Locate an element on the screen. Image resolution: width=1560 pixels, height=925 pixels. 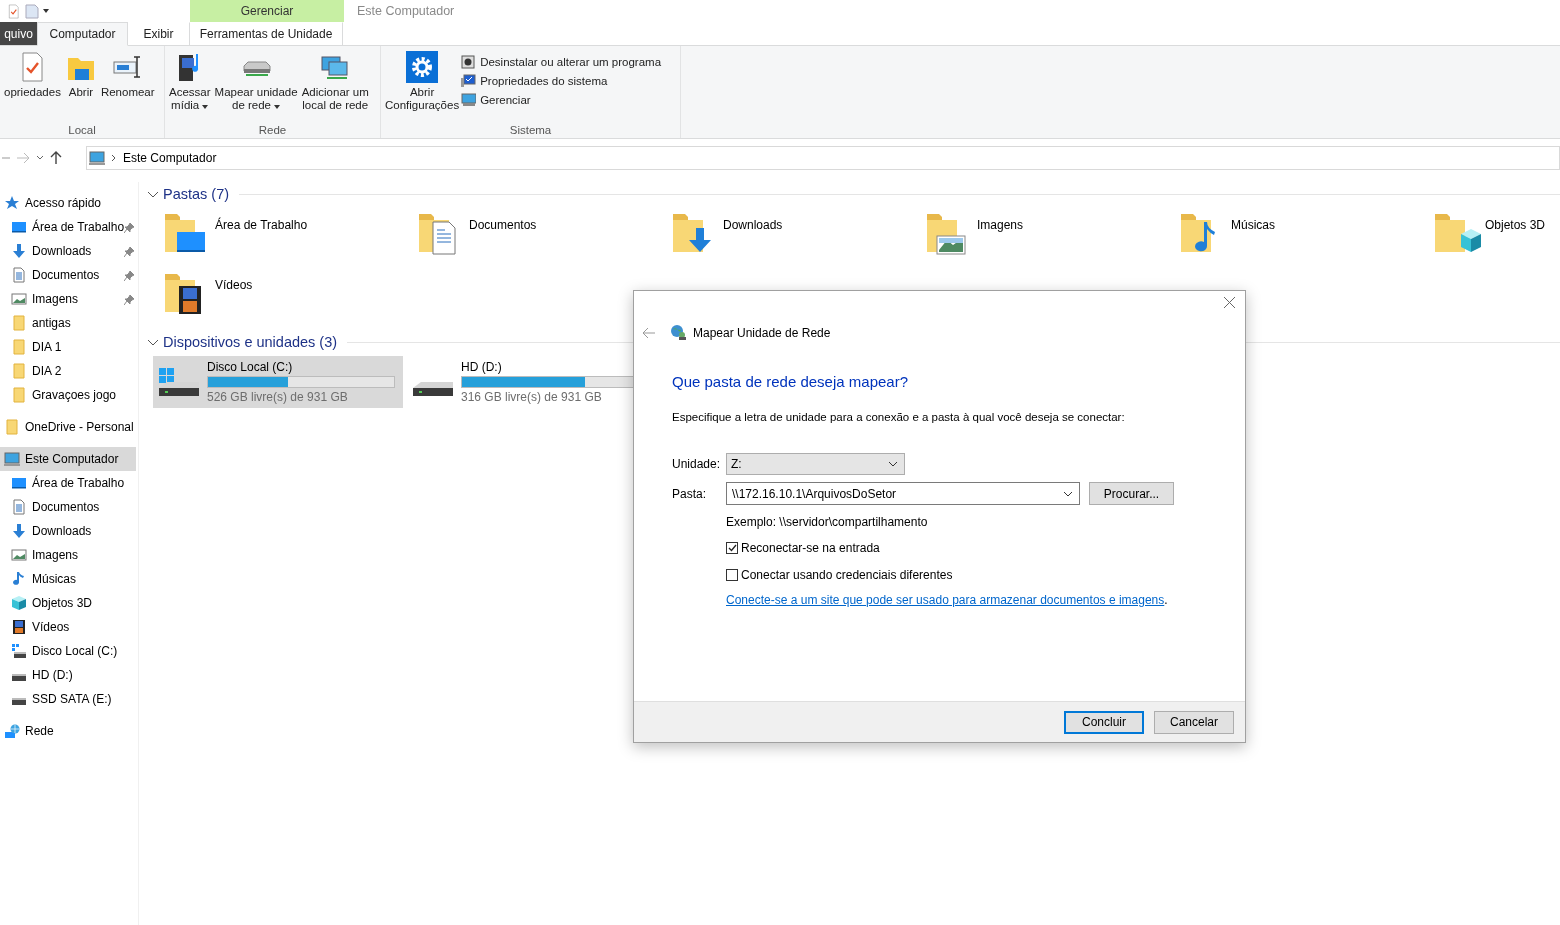
sidebar-item: Este Computador is located at coordinates (68, 459).